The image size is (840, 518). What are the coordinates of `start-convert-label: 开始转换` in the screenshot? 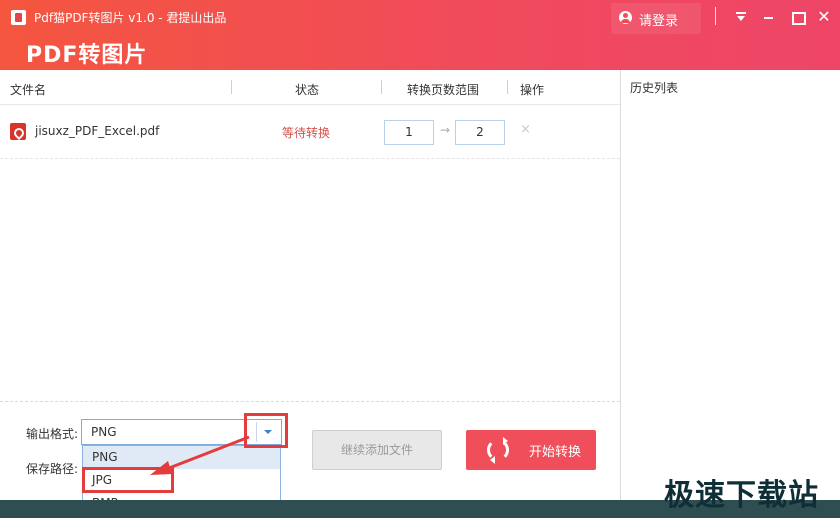 It's located at (555, 452).